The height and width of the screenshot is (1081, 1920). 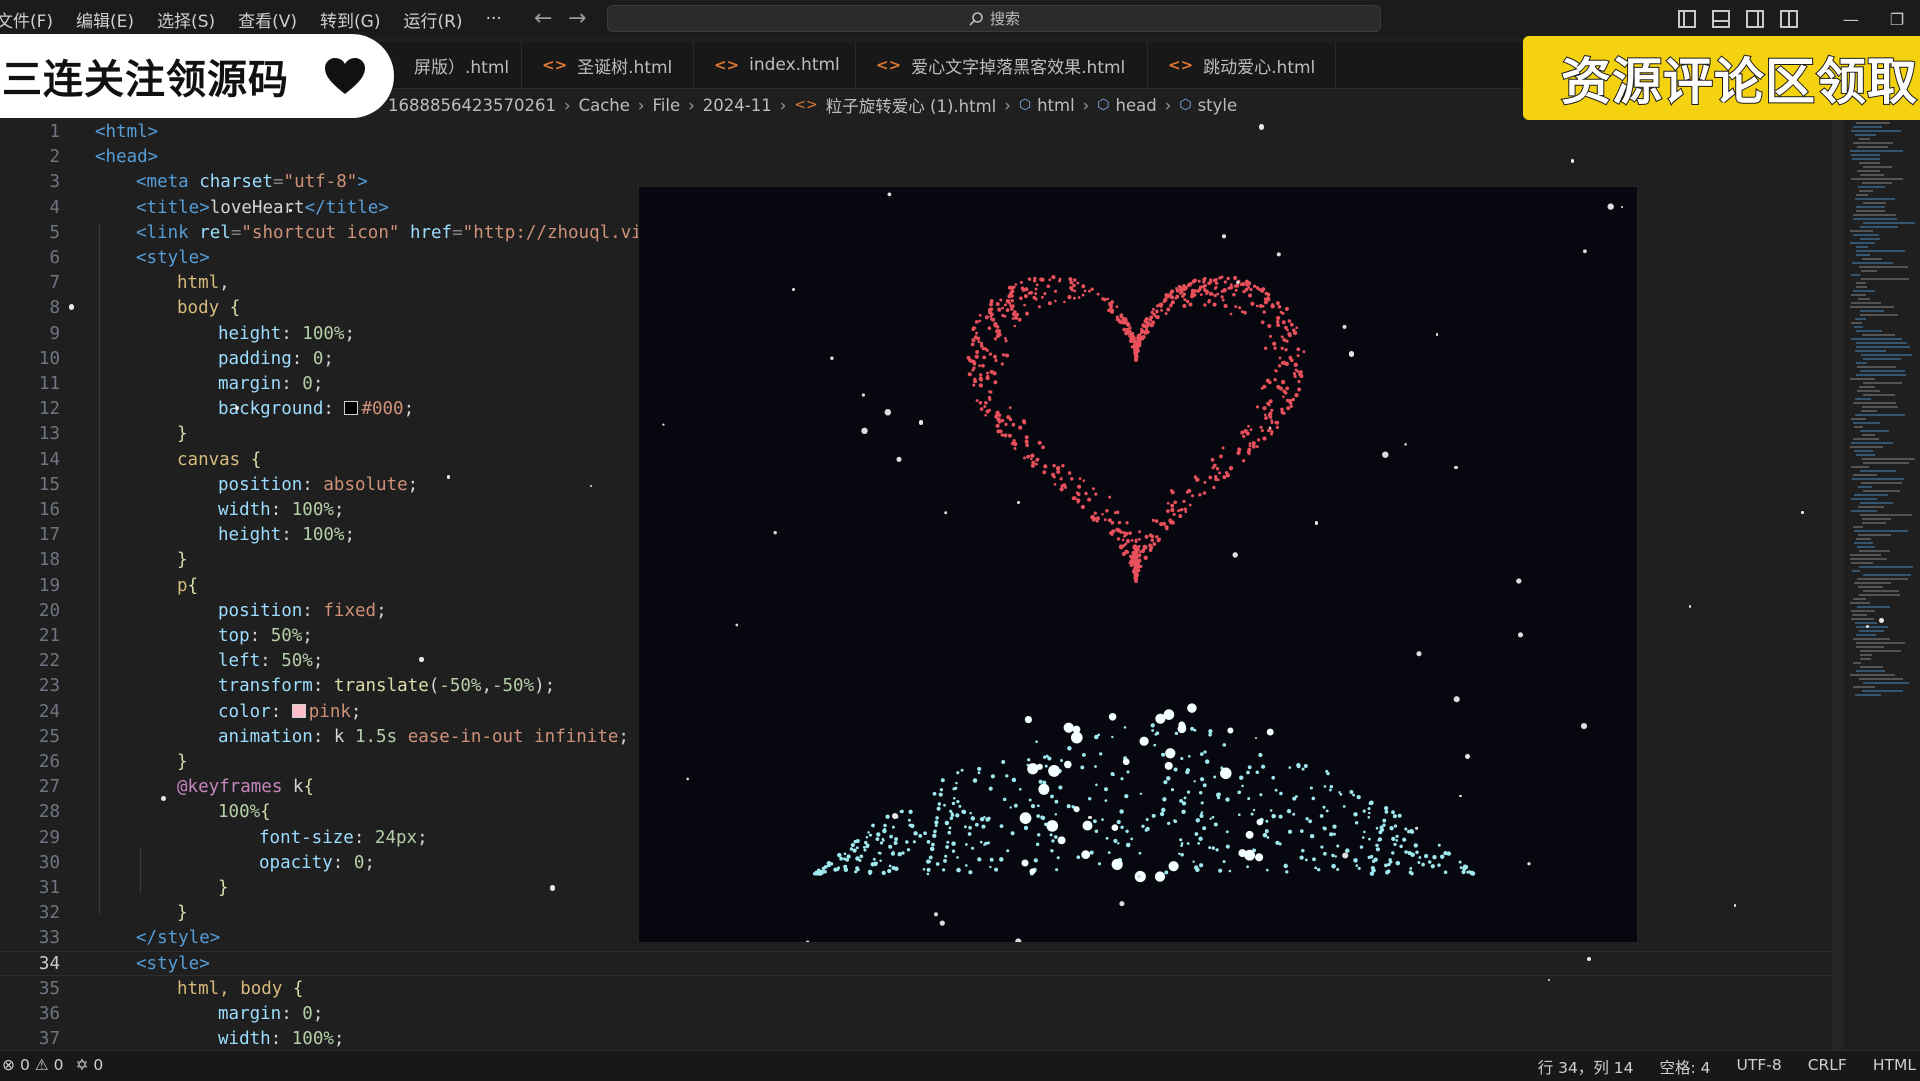 What do you see at coordinates (1721, 19) in the screenshot?
I see `toggle-panel-icon` at bounding box center [1721, 19].